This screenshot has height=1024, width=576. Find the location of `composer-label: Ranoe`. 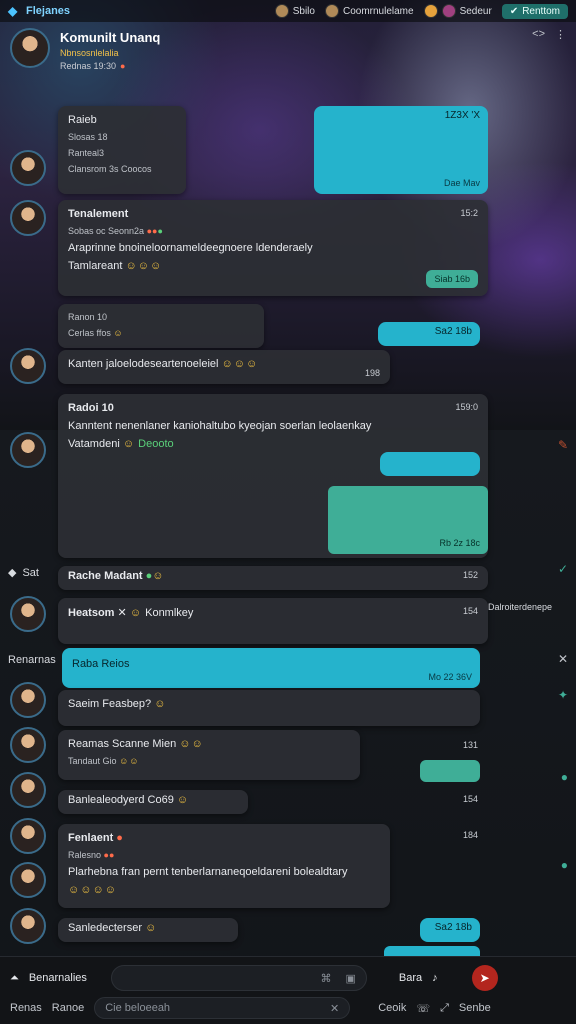

composer-label: Ranoe is located at coordinates (68, 1008).